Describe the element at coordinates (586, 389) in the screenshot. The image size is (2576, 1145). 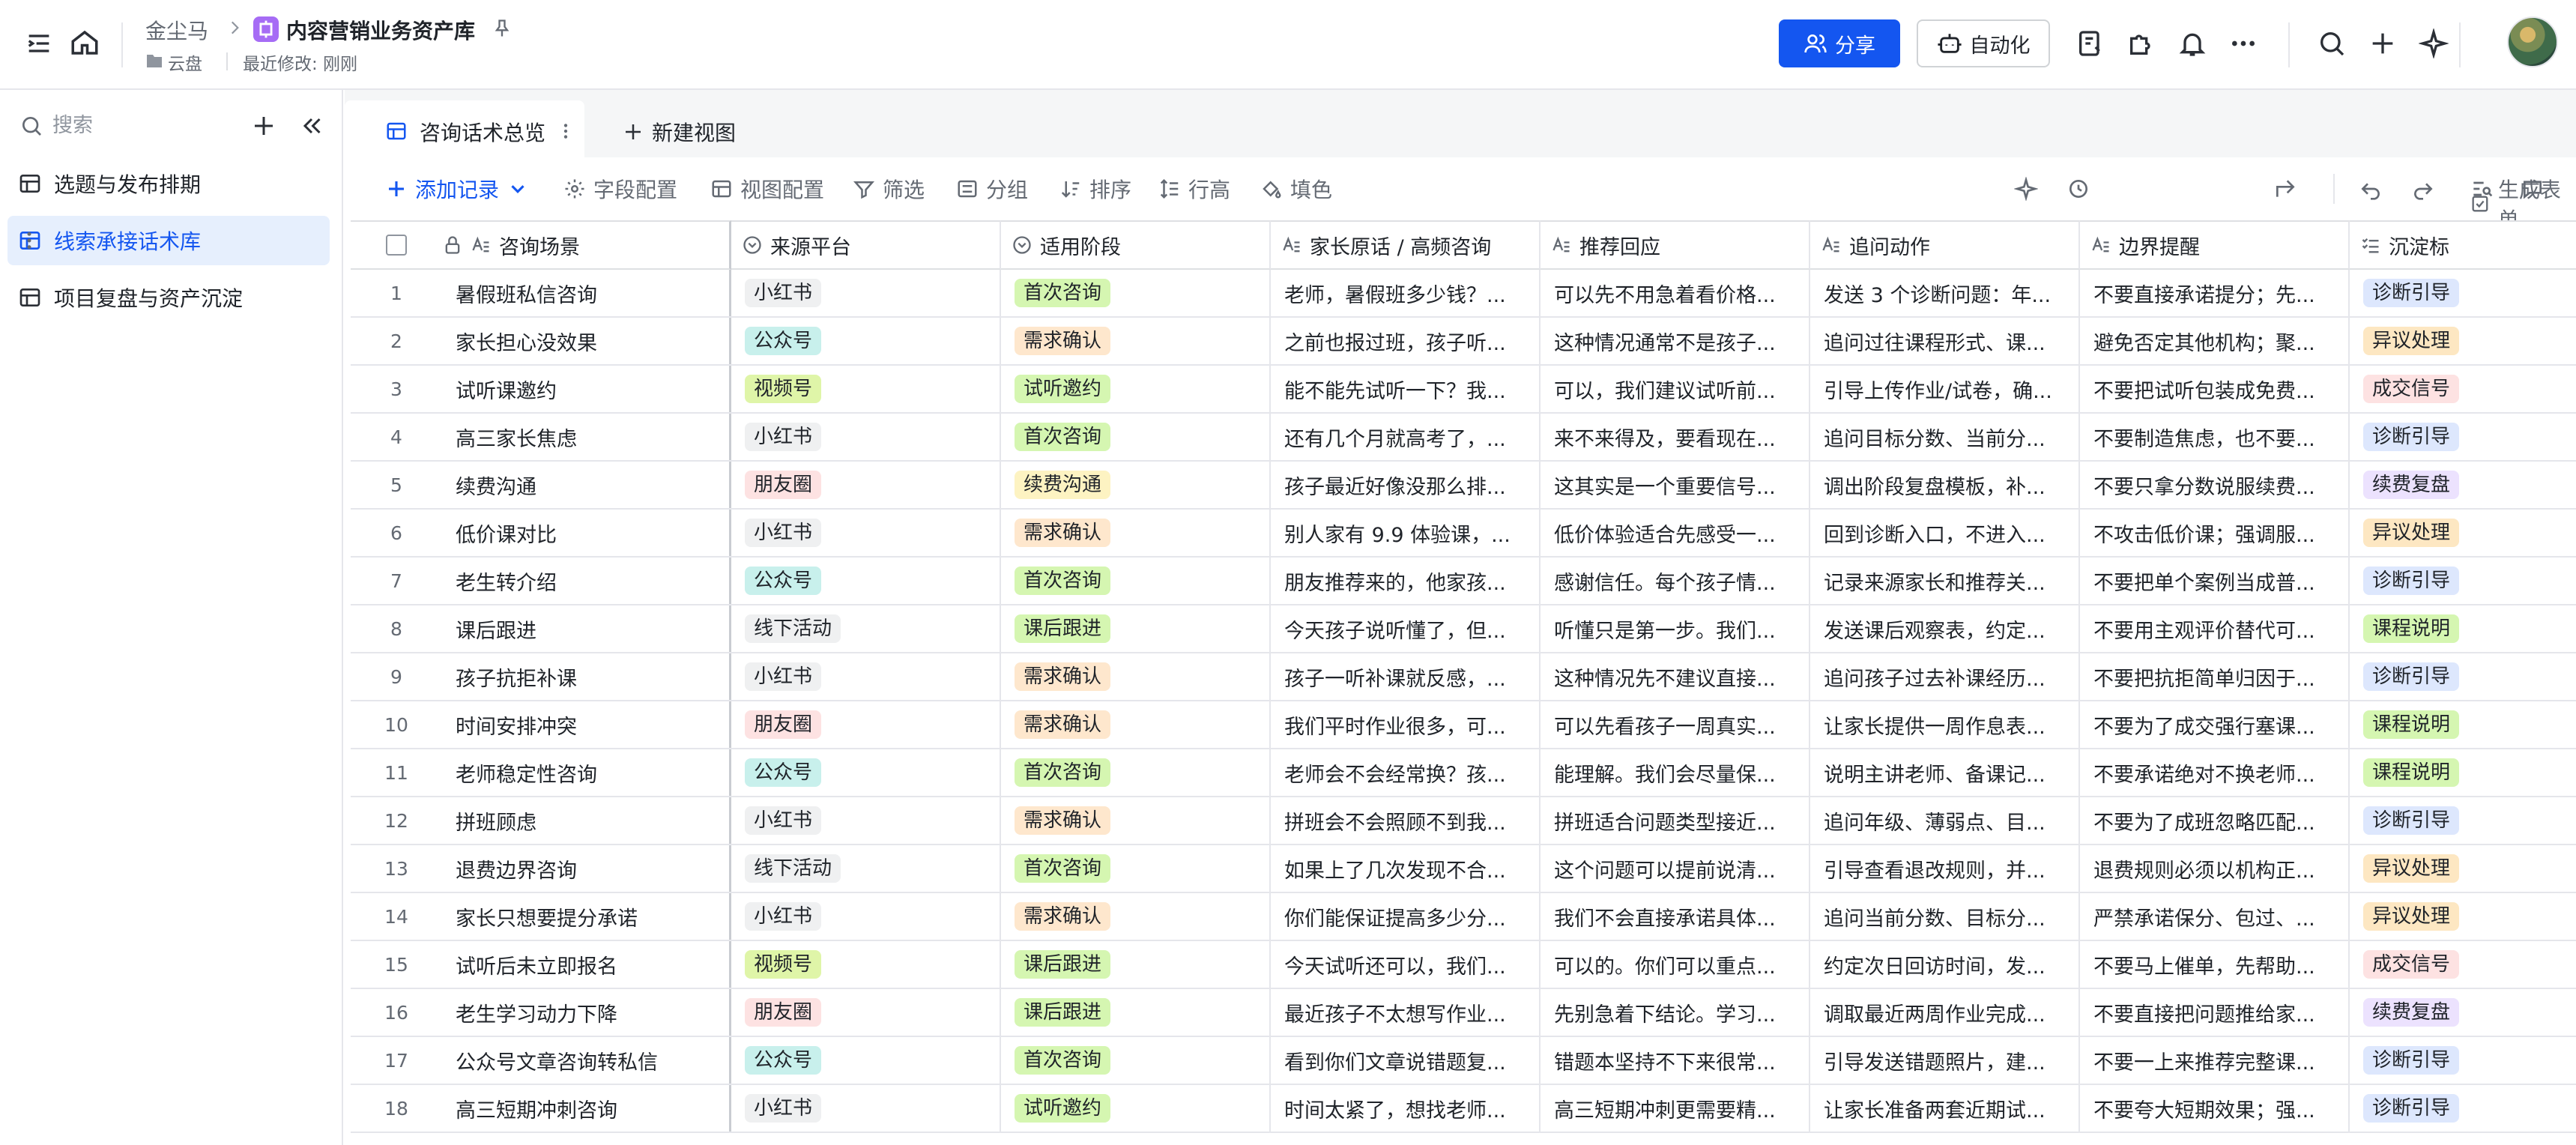
I see `cell-scene: 试听课邀约` at that location.